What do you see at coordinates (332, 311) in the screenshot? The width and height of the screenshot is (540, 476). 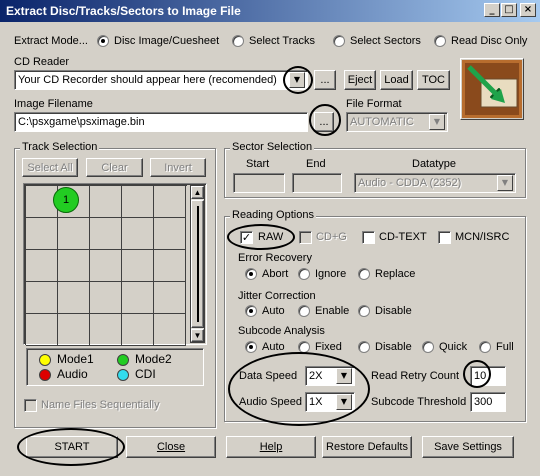 I see `jitter-enable-label: Enable` at bounding box center [332, 311].